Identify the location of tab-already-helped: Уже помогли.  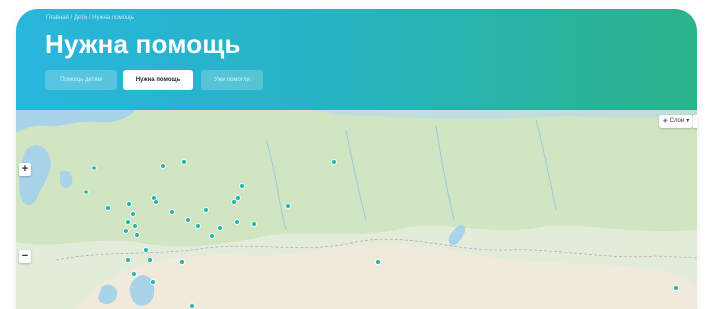
(232, 80).